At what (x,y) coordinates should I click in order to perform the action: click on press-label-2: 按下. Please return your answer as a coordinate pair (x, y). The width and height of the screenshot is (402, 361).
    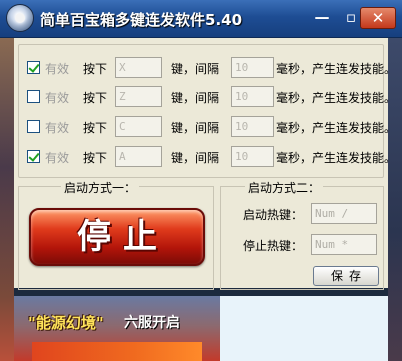
    Looking at the image, I should click on (95, 98).